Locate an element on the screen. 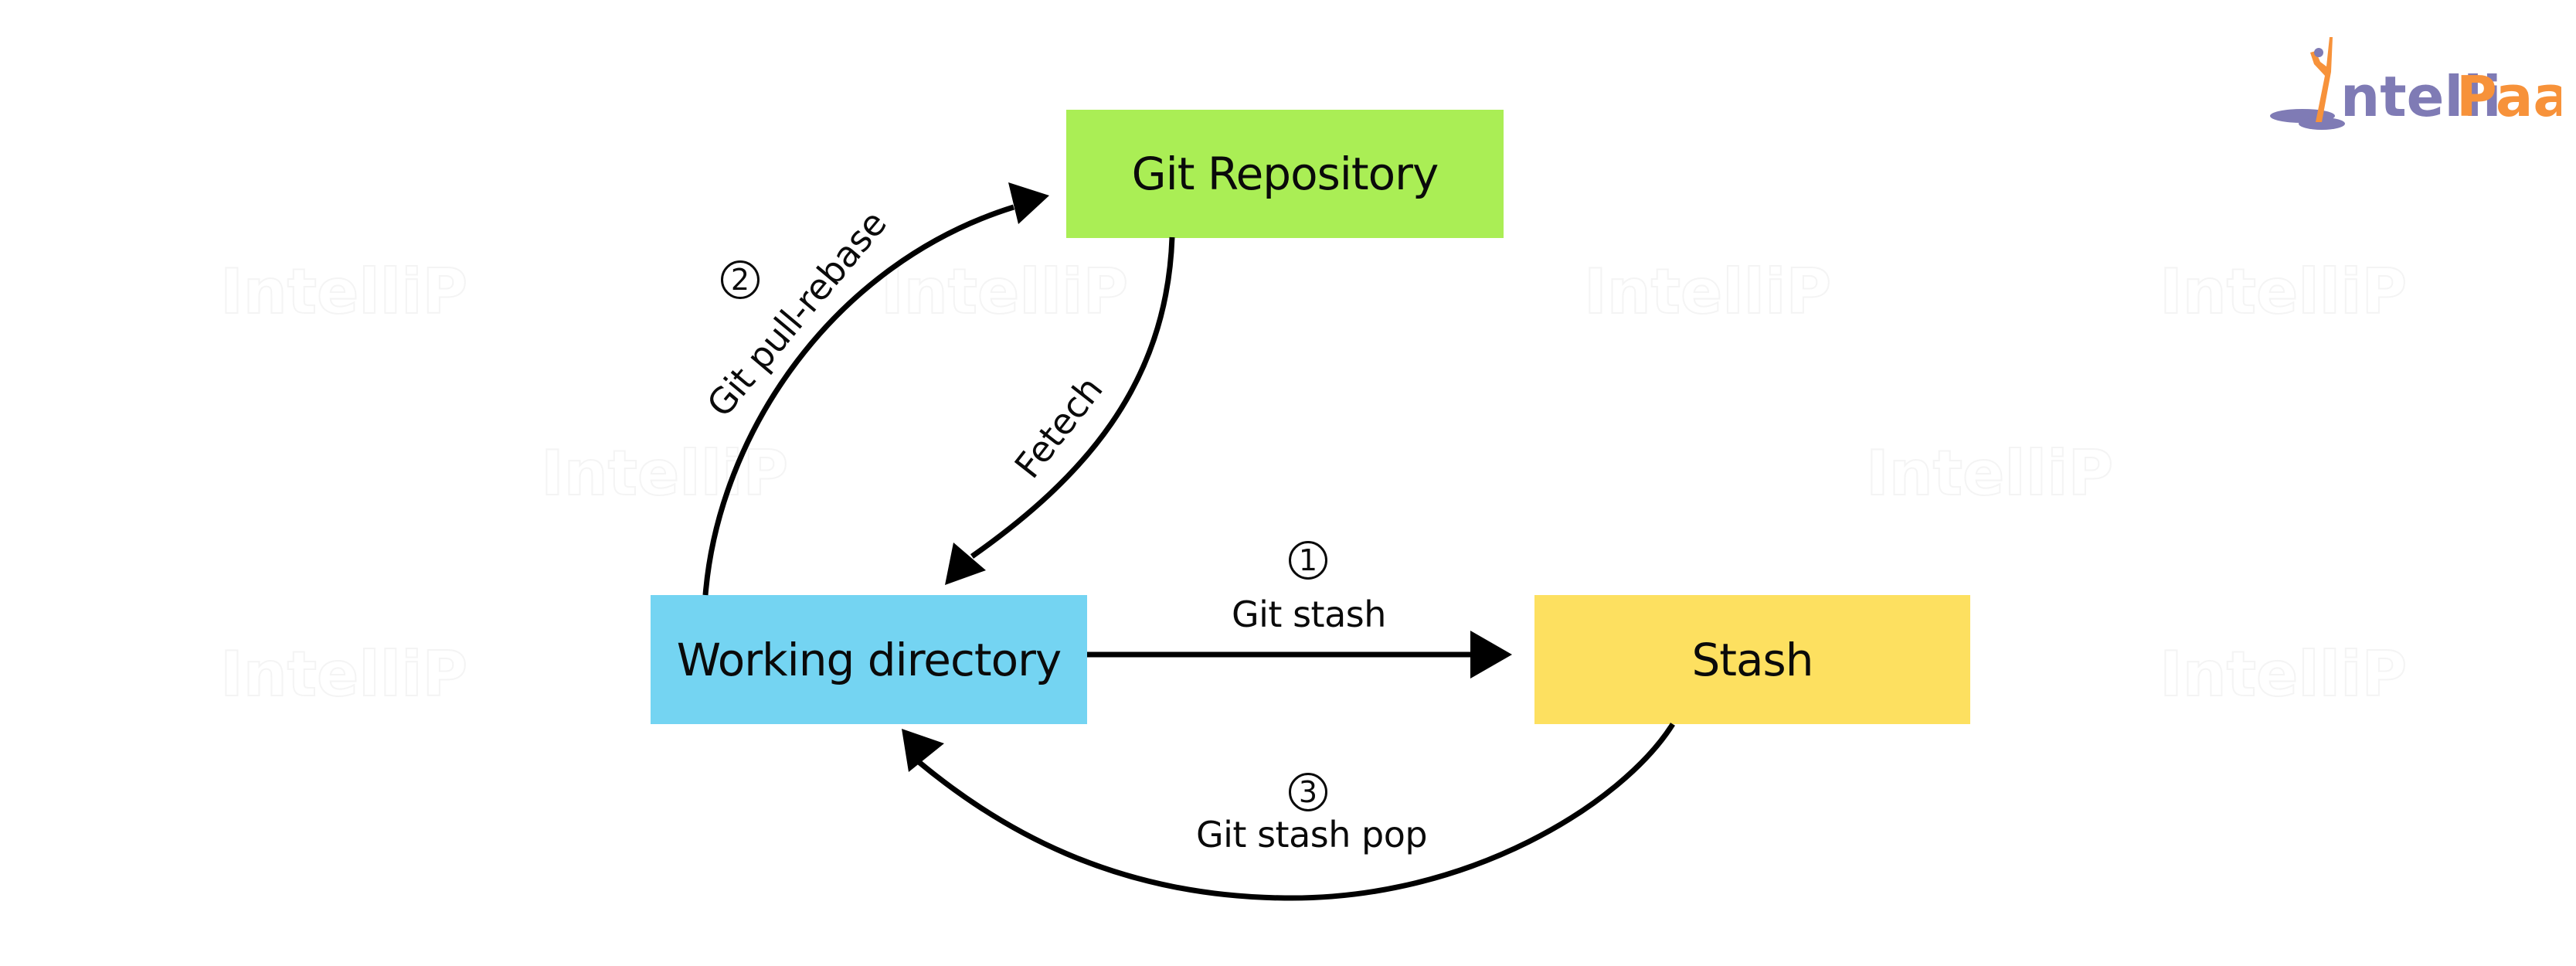  step-number: 2 is located at coordinates (740, 280).